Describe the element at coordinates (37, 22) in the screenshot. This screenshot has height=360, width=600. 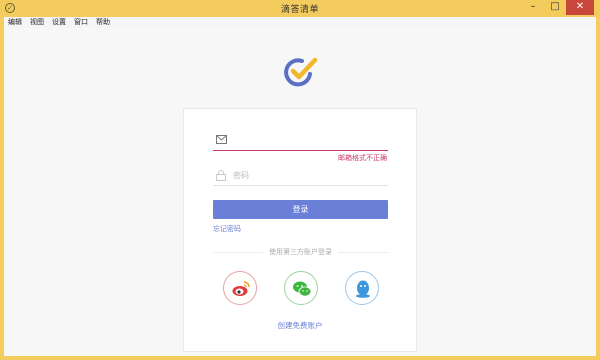
I see `menu-view: 视图` at that location.